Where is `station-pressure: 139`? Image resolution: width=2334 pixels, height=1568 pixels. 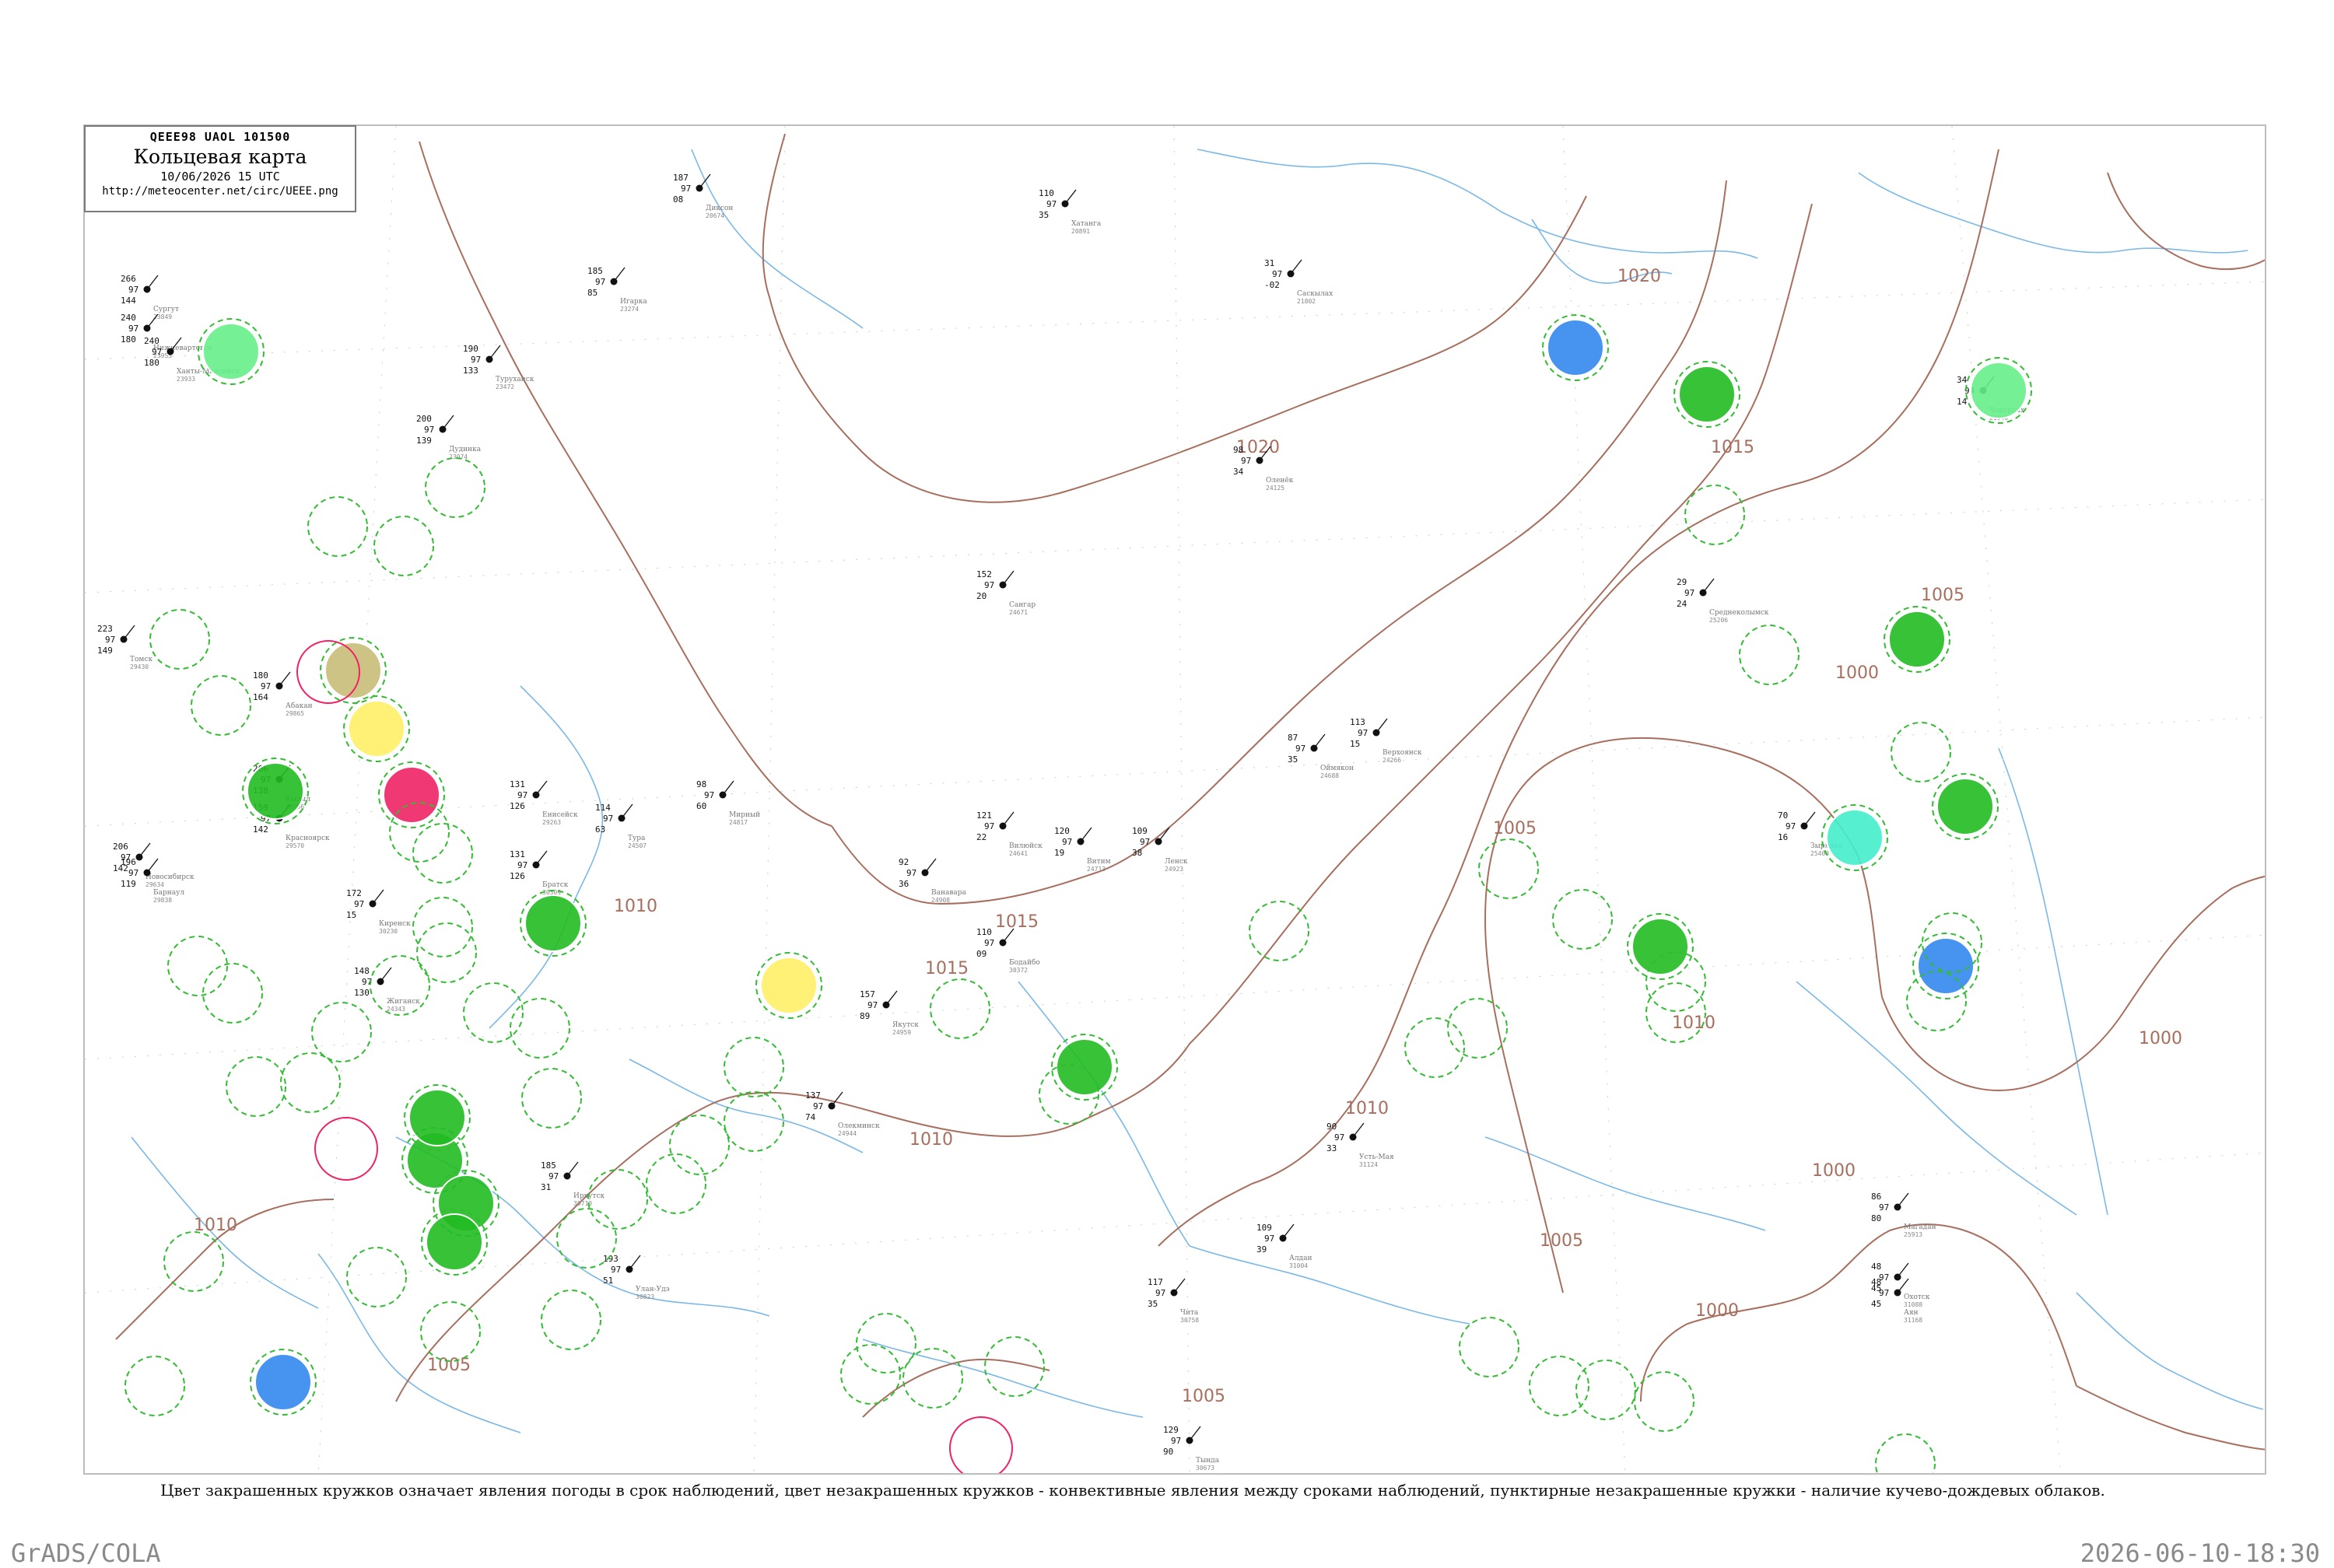
station-pressure: 139 is located at coordinates (424, 441).